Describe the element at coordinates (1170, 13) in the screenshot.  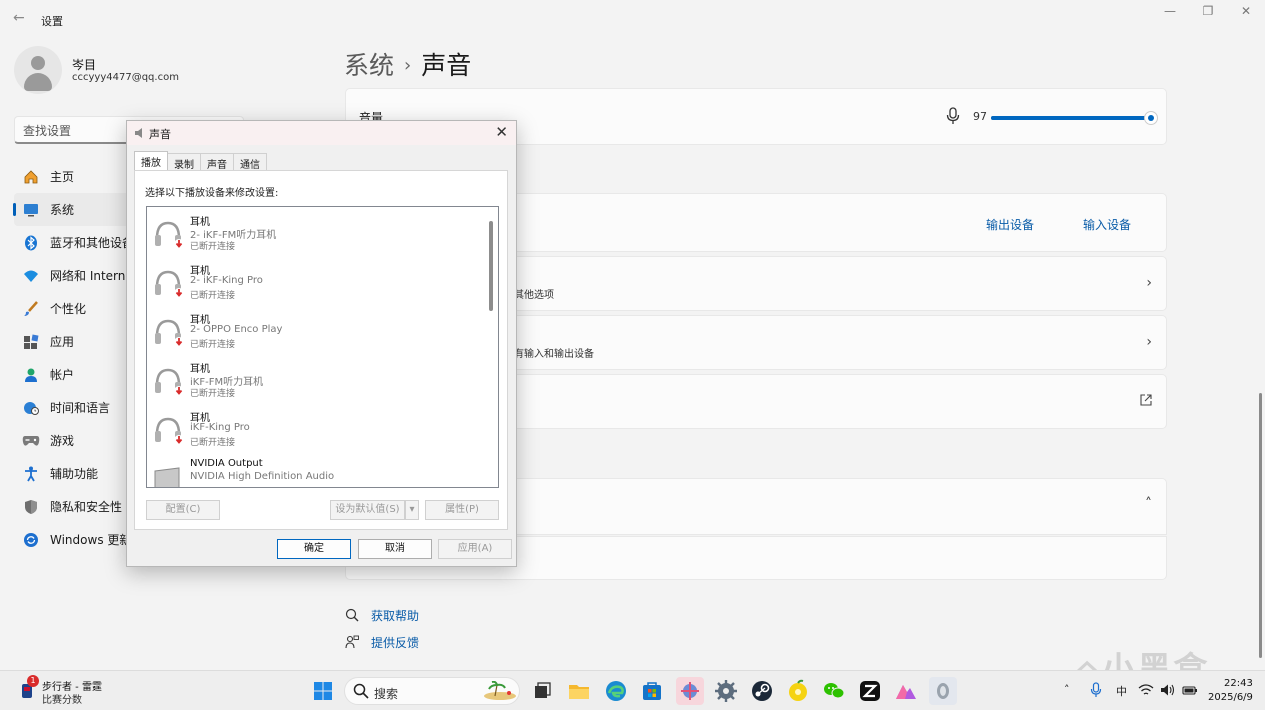
I see `minimize-button: —` at that location.